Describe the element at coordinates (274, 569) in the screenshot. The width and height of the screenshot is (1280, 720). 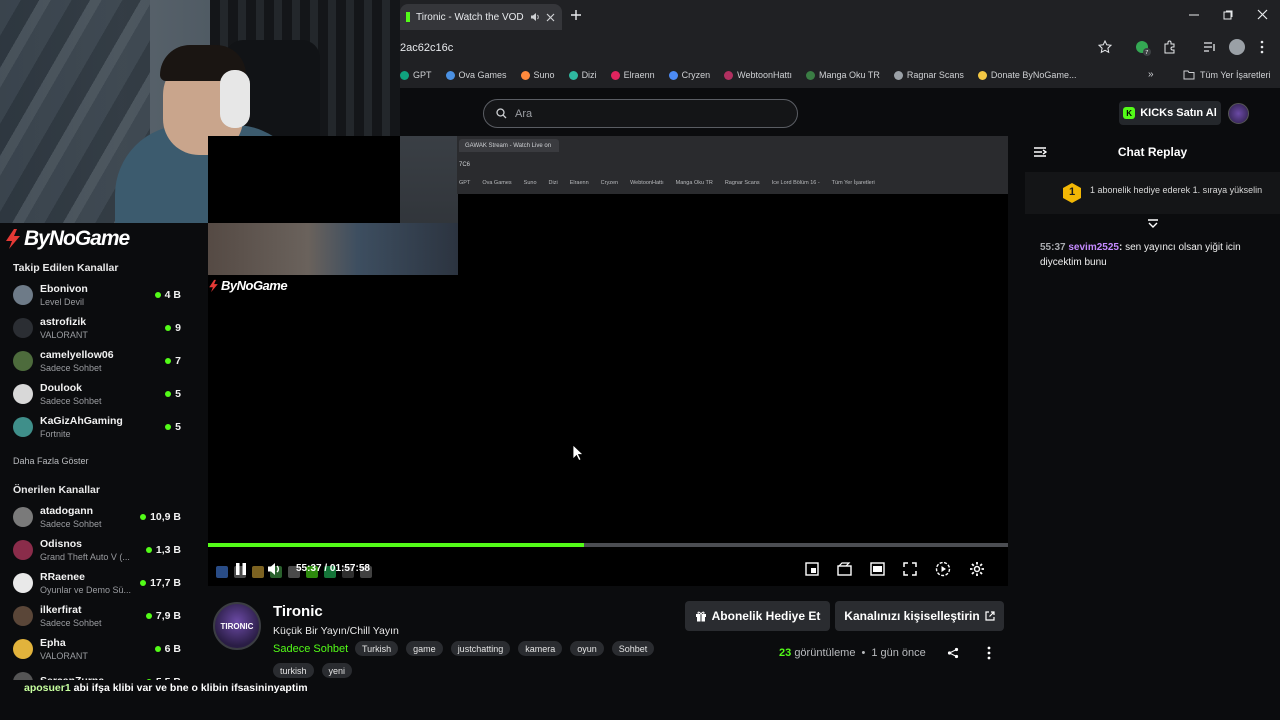
I see `volume-icon` at that location.